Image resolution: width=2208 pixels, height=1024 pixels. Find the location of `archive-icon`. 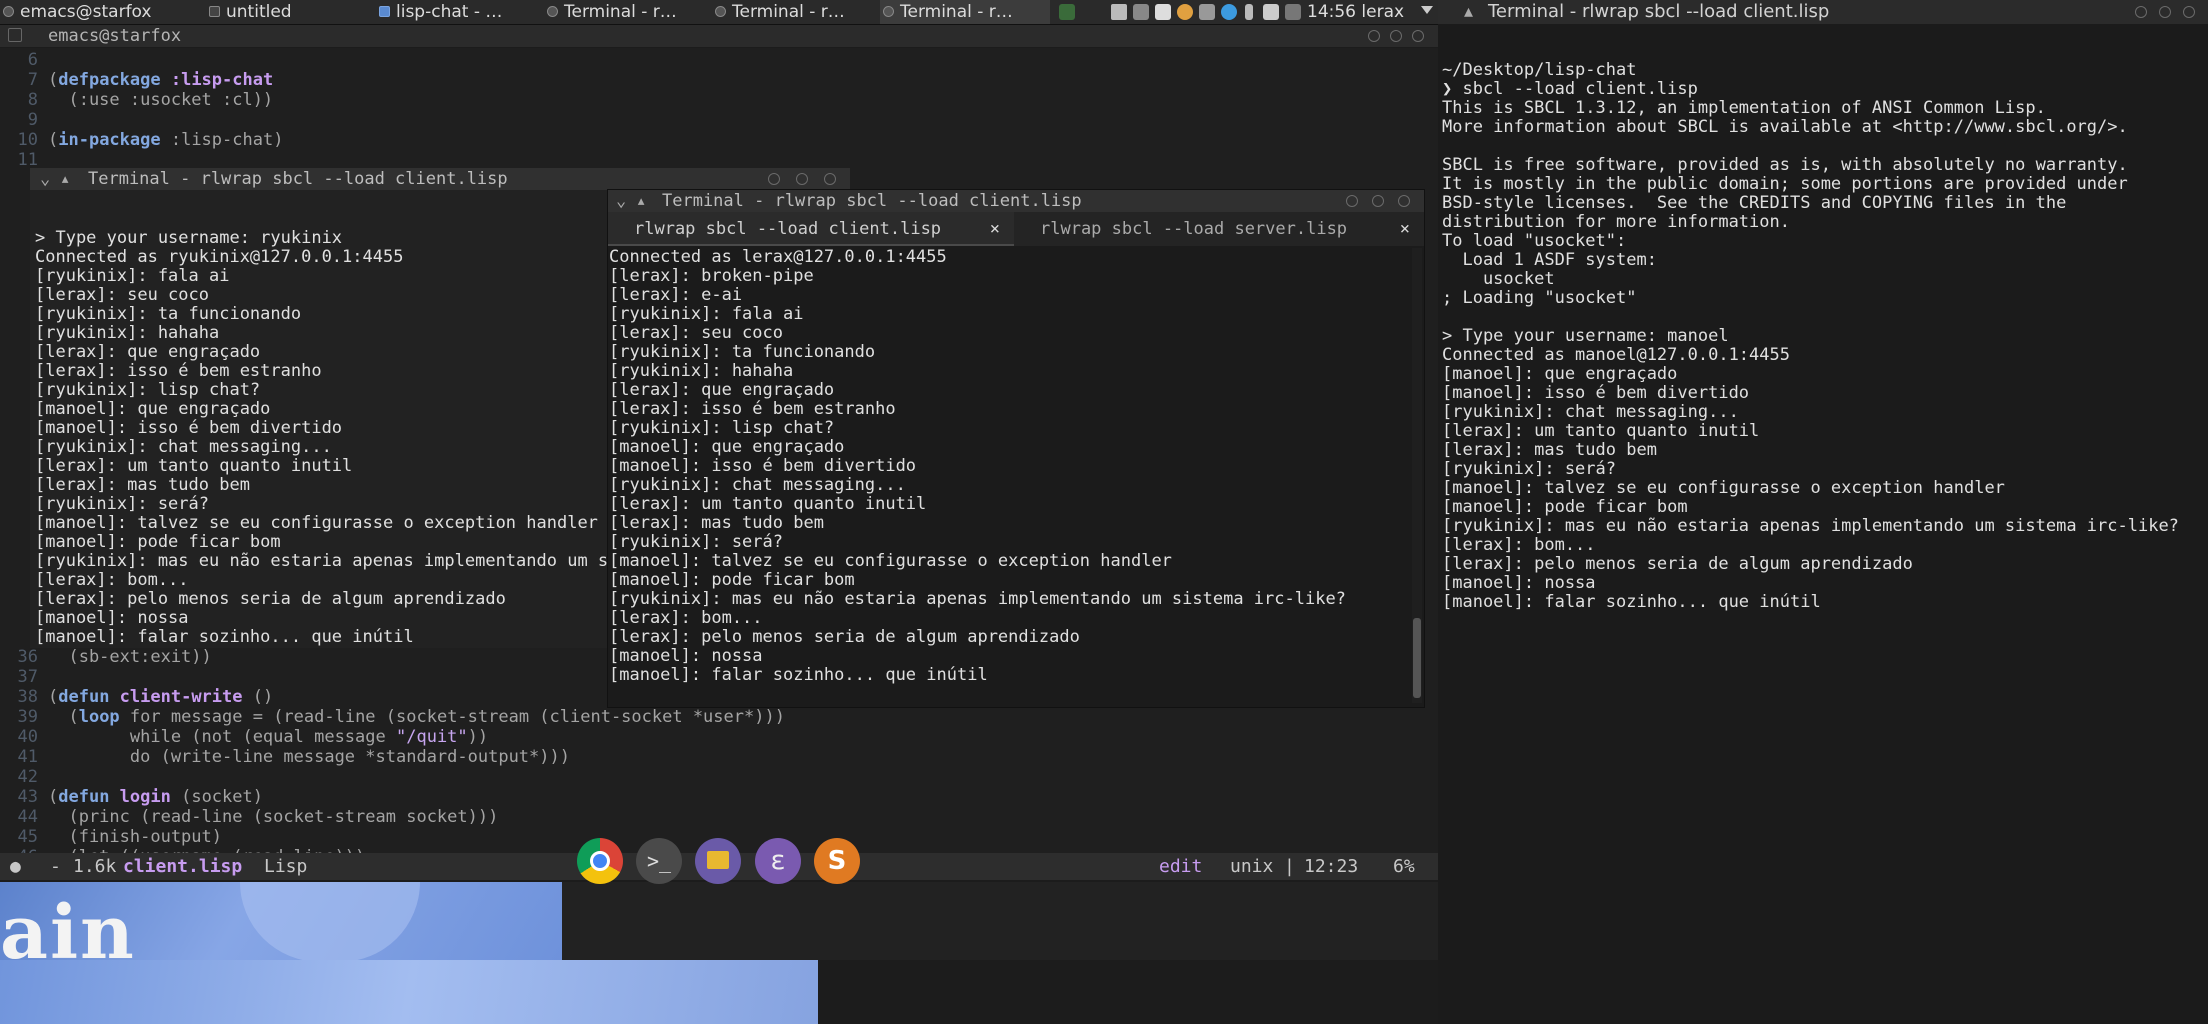

archive-icon is located at coordinates (718, 861).